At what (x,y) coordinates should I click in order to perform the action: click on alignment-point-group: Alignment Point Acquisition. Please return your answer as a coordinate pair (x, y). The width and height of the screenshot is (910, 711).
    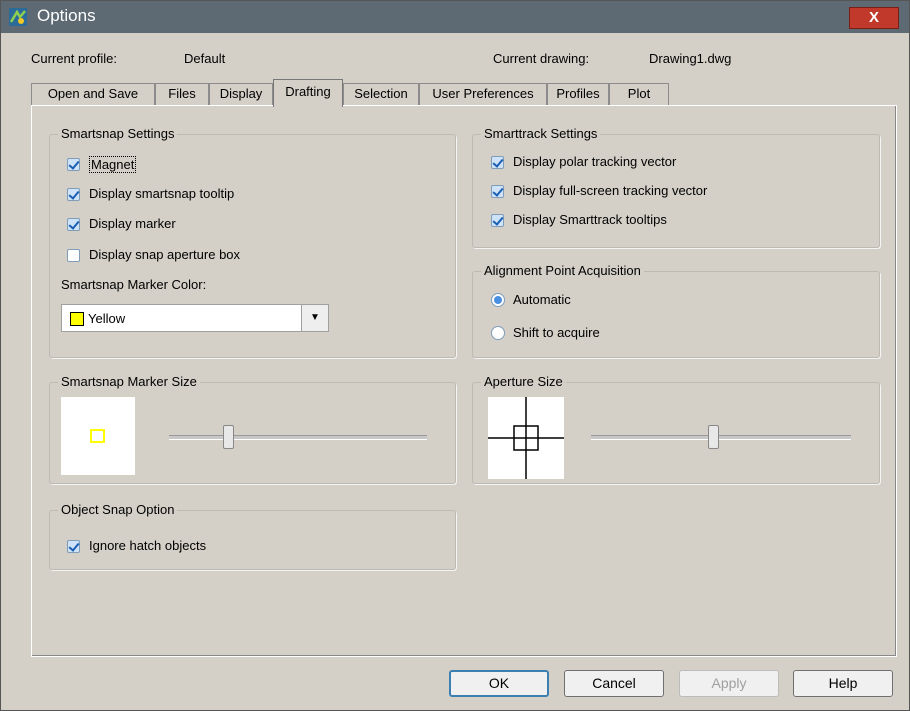
    Looking at the image, I should click on (676, 310).